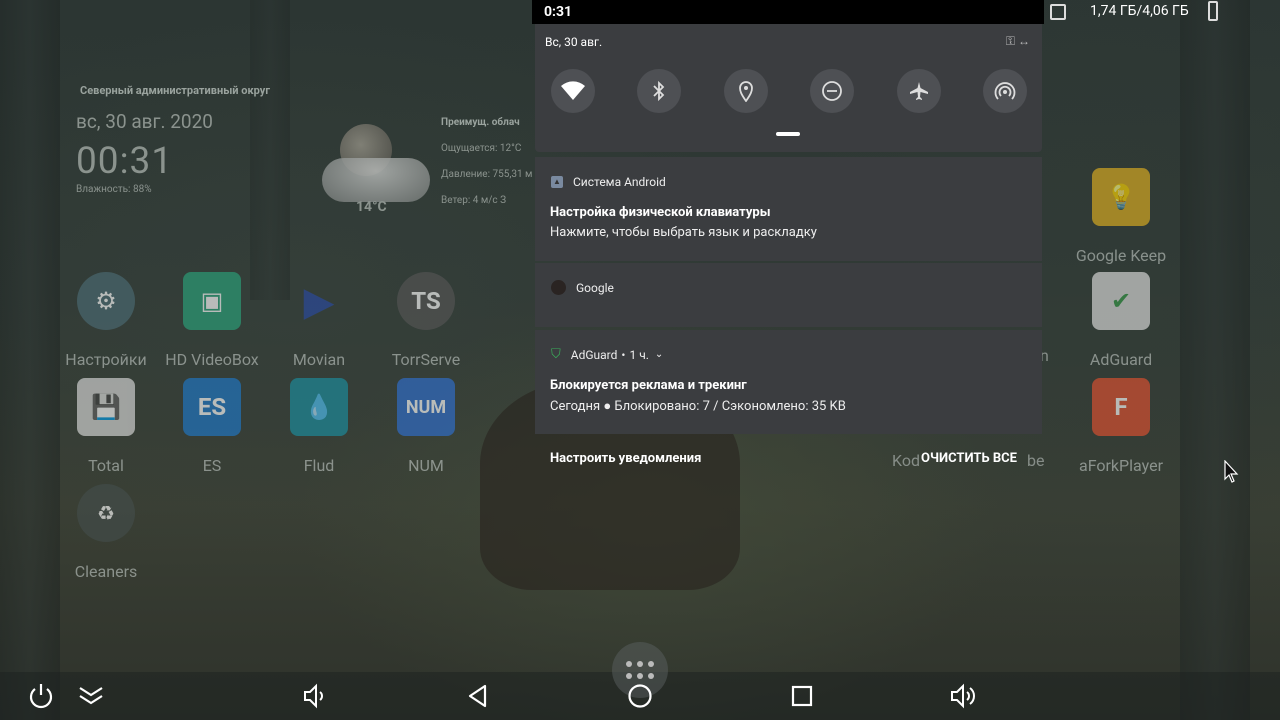  I want to click on adguard-shield-icon: ⛉, so click(556, 354).